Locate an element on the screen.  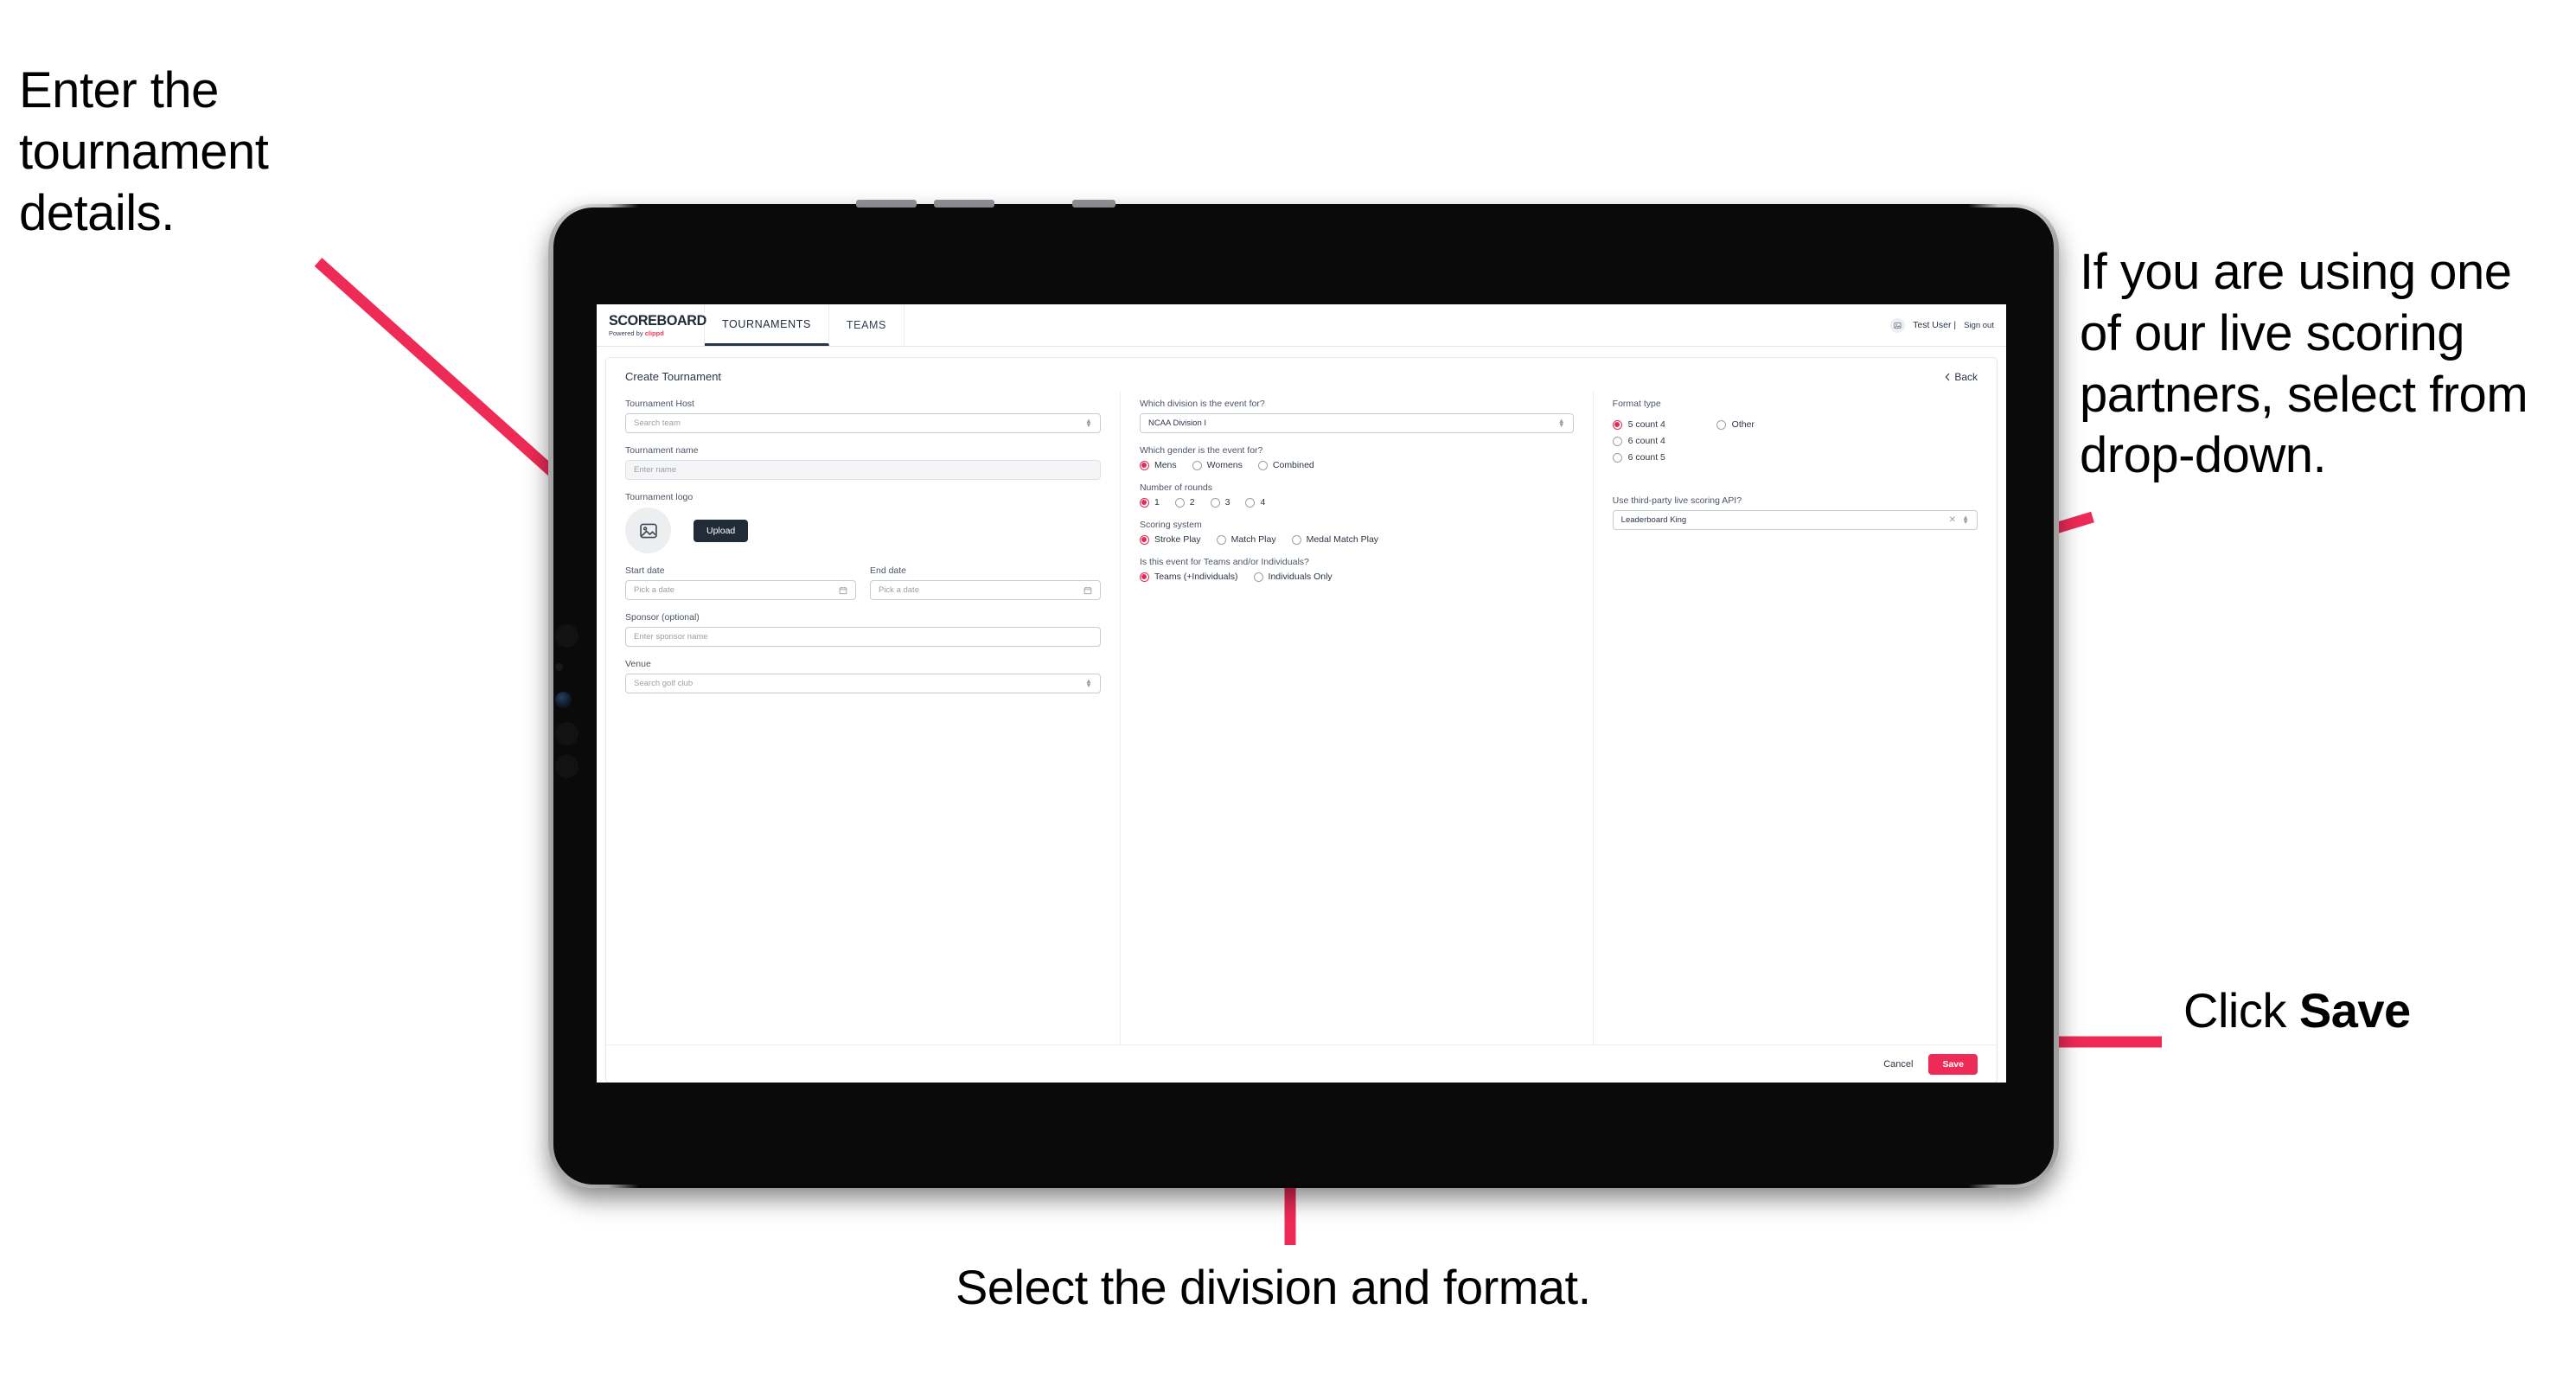
tournament-host-select: Search team ▲ ▼ is located at coordinates (863, 423).